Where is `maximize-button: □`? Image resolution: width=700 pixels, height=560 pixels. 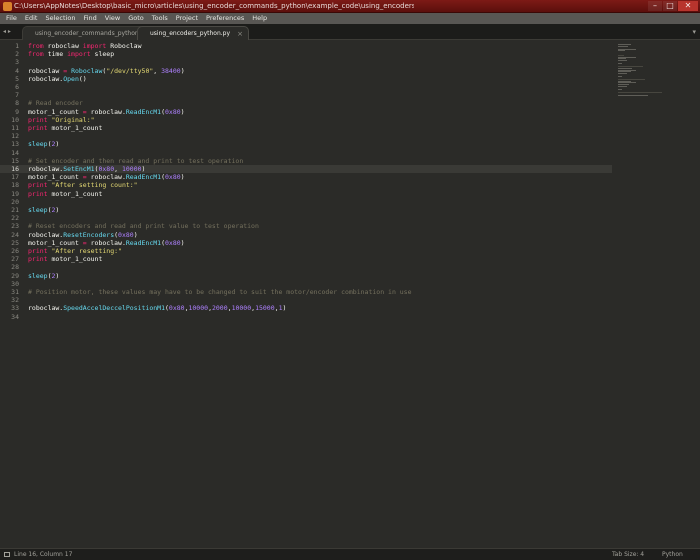
maximize-button: □ is located at coordinates (670, 6).